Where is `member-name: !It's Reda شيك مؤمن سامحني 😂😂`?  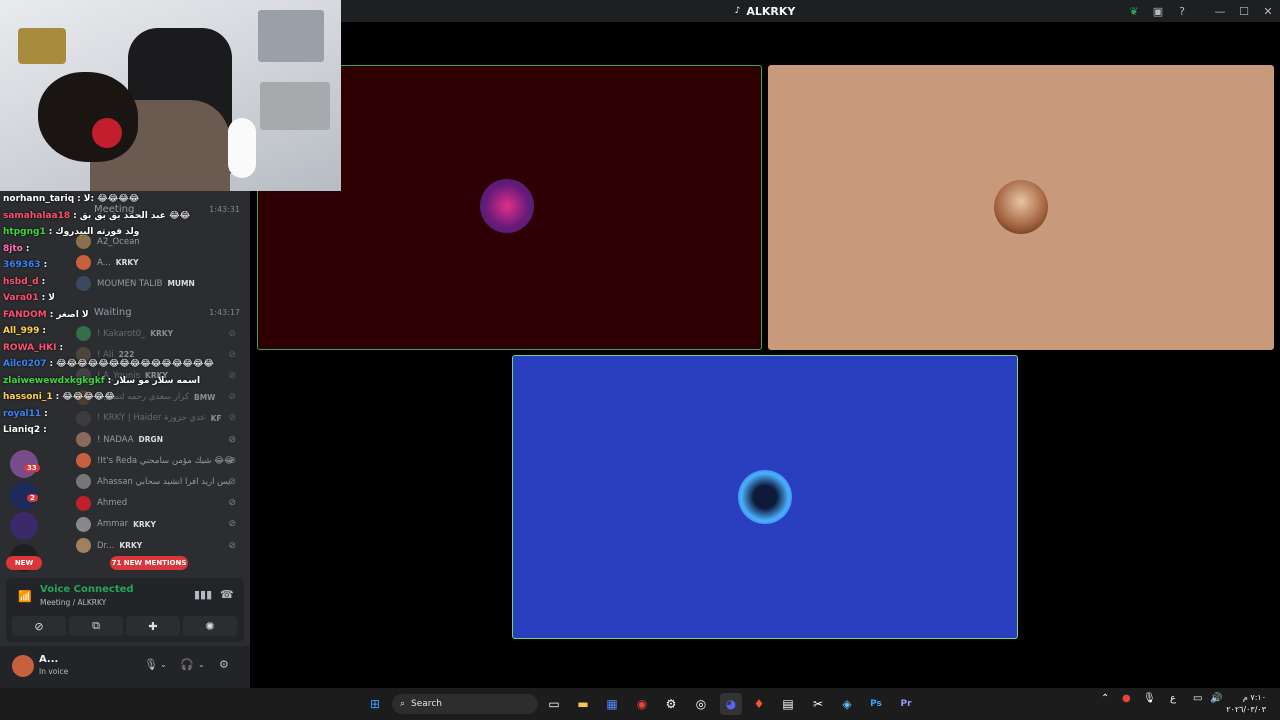
member-name: !It's Reda شيك مؤمن سامحني 😂😂 is located at coordinates (165, 460).